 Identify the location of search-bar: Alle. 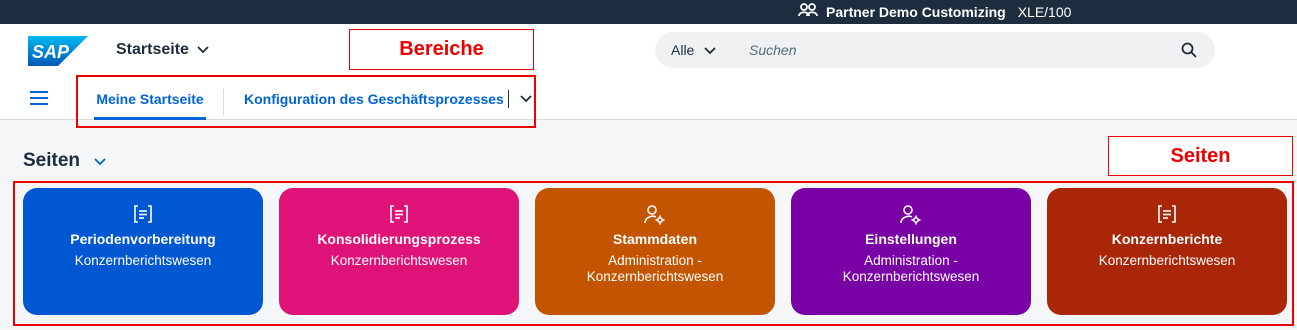
(935, 50).